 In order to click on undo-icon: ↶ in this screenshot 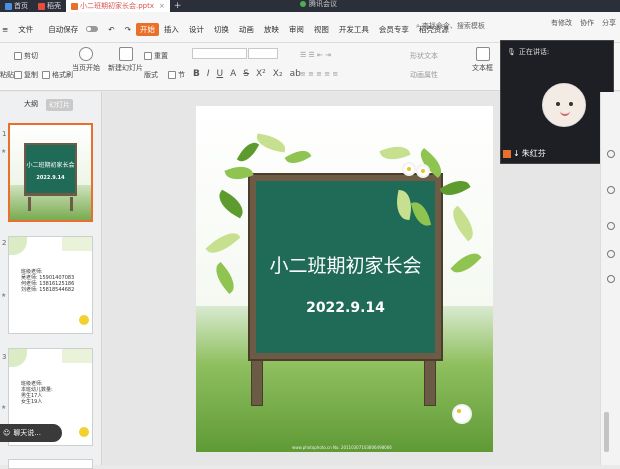, I will do `click(111, 29)`.